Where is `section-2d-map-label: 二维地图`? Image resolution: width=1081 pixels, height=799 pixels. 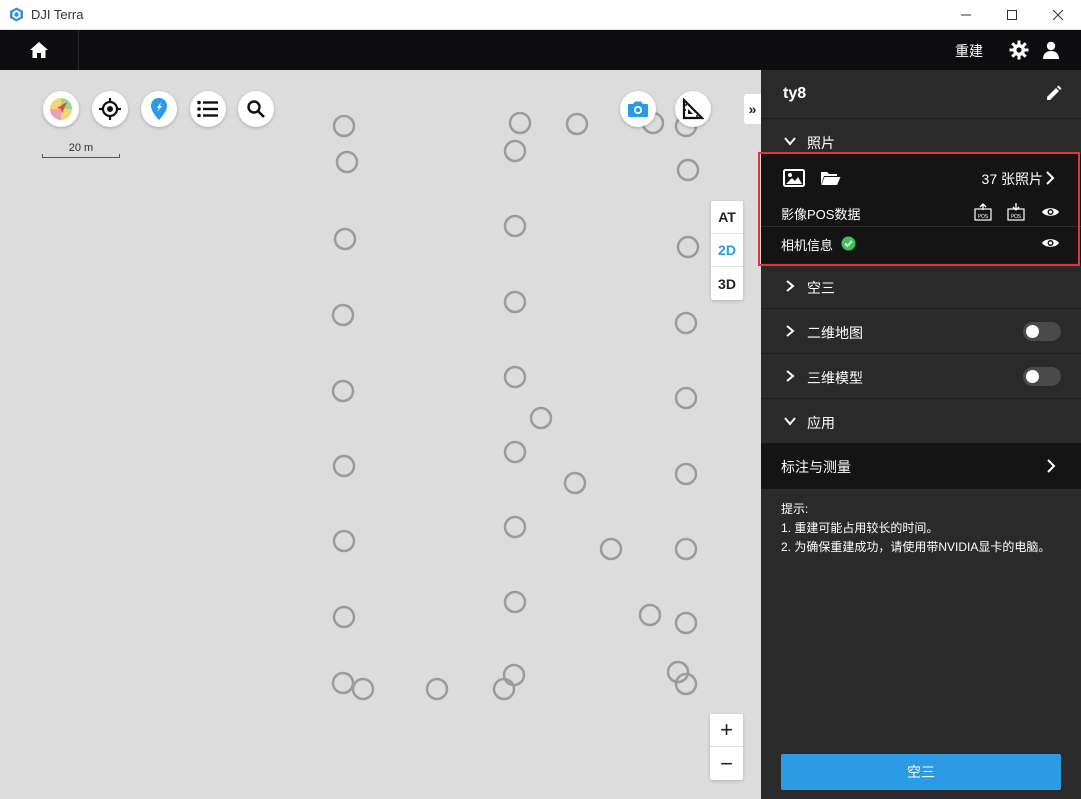 section-2d-map-label: 二维地图 is located at coordinates (835, 333).